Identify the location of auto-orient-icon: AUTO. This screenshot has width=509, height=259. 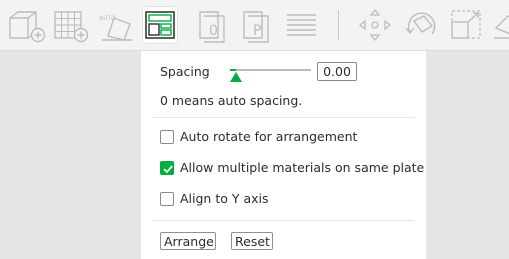
(117, 25).